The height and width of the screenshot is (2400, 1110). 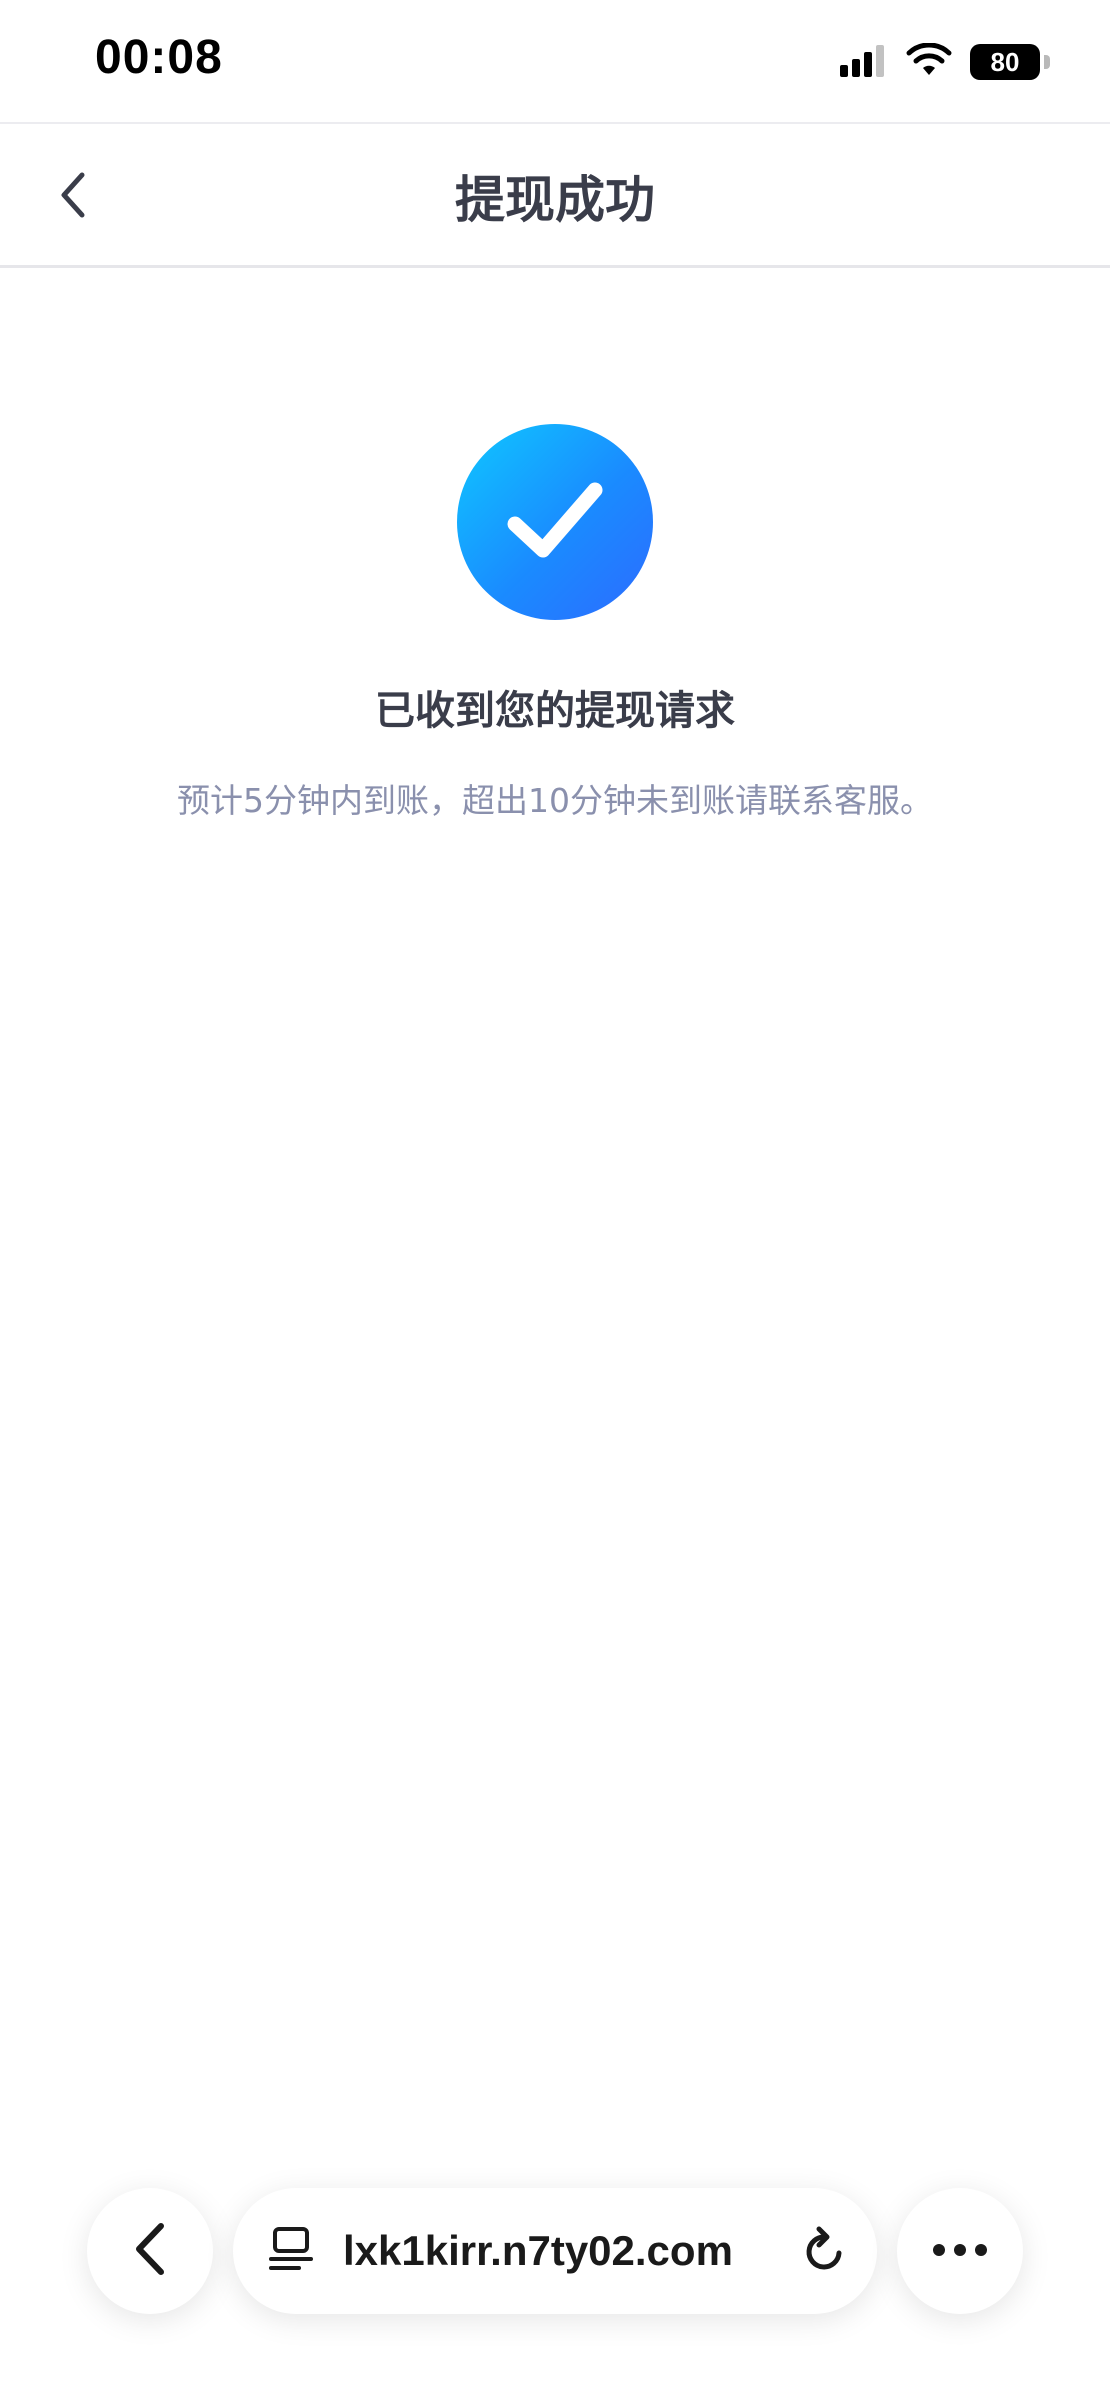 I want to click on battery-level: 80, so click(x=1005, y=61).